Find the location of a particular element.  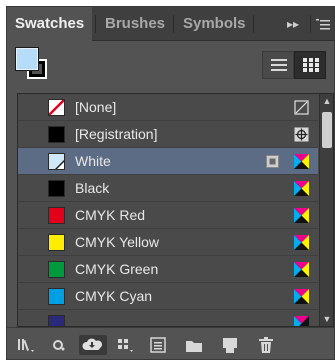

double-chevron-right-icon: ▸▸ is located at coordinates (293, 24).